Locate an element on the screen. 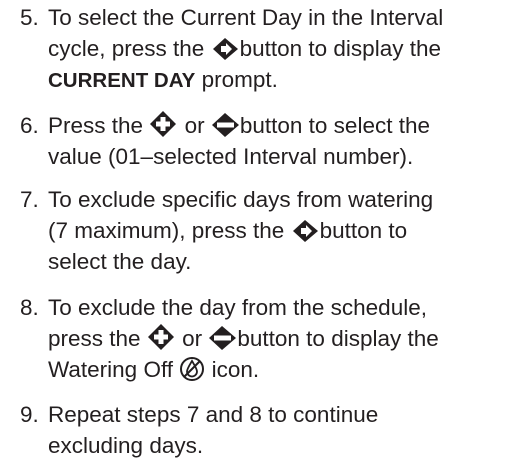  step-number: 7. is located at coordinates (29, 199).